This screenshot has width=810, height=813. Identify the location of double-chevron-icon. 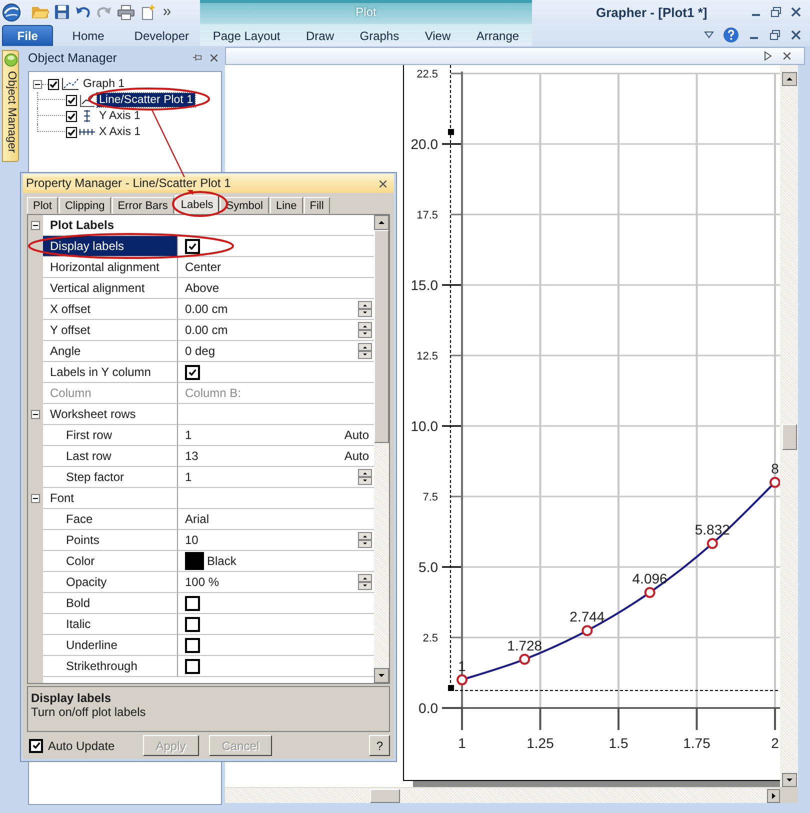
(167, 12).